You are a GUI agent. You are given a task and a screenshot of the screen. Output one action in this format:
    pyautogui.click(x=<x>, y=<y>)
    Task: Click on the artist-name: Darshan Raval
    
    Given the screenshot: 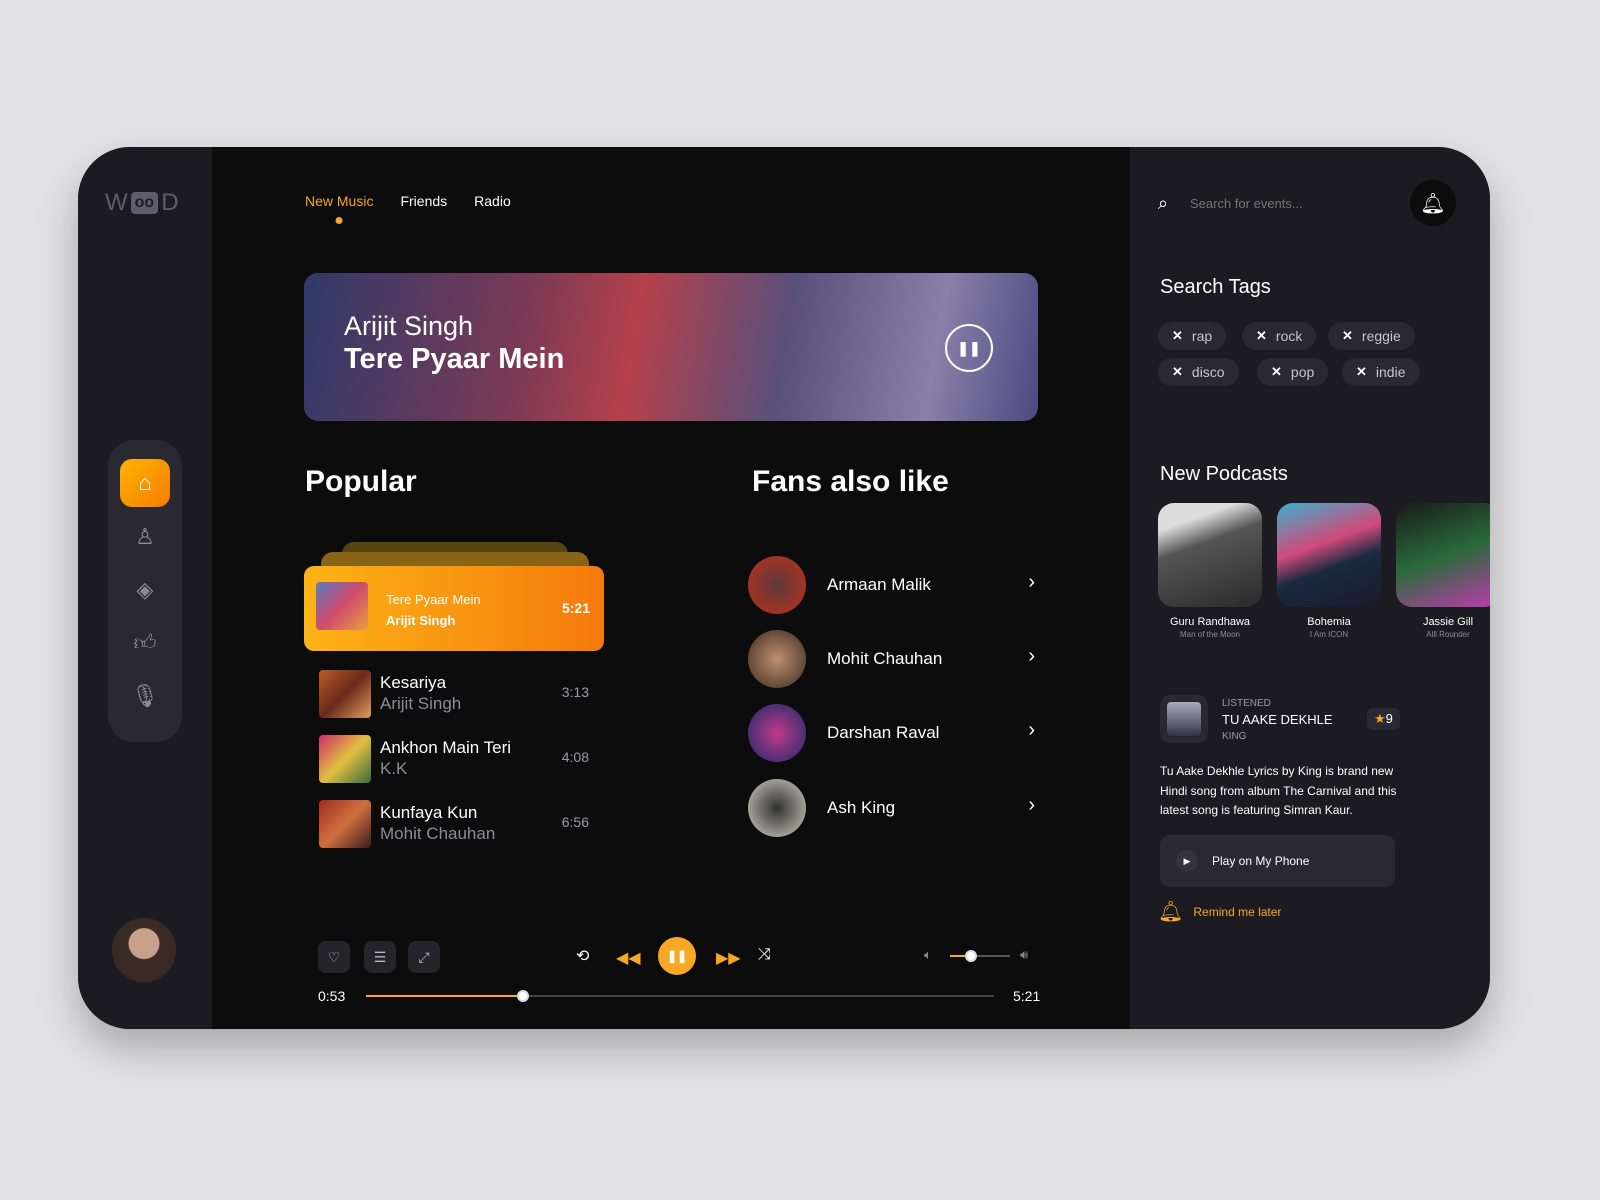 What is the action you would take?
    pyautogui.click(x=883, y=732)
    